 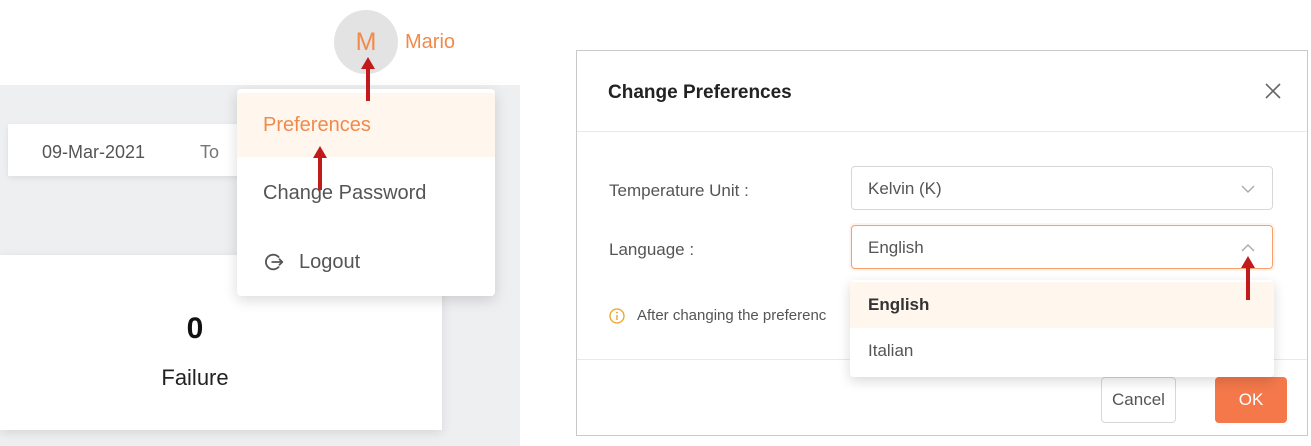 I want to click on stat-value: 0, so click(x=195, y=328).